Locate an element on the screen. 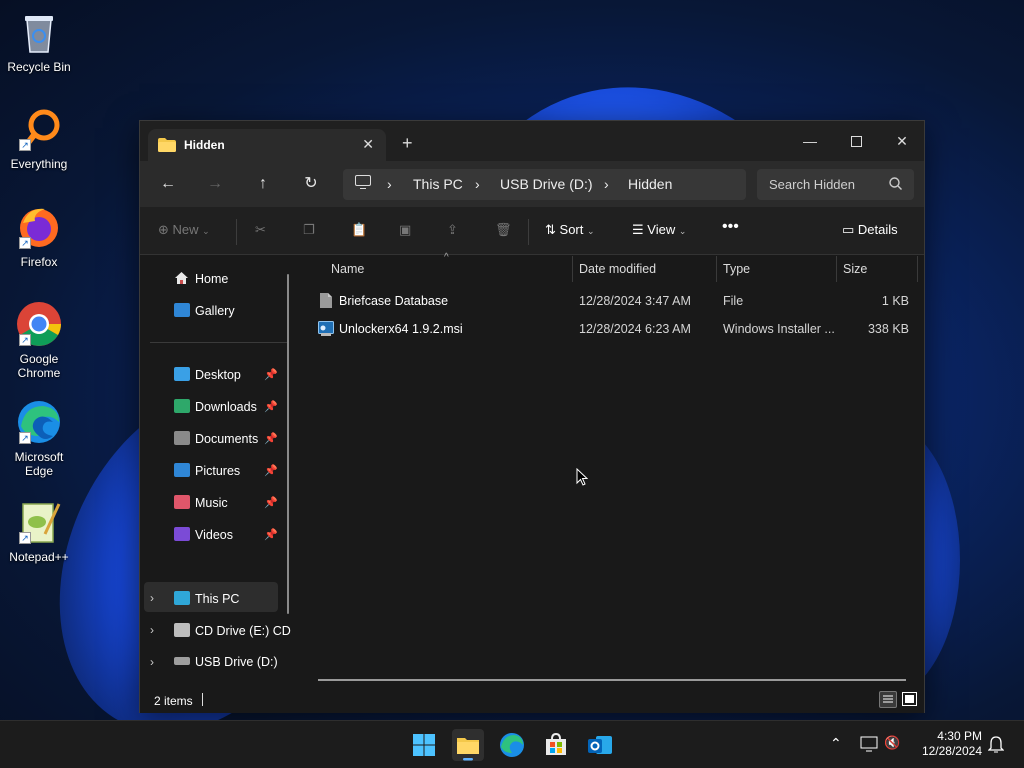 The height and width of the screenshot is (768, 1024). folder-icon is located at coordinates (167, 146).